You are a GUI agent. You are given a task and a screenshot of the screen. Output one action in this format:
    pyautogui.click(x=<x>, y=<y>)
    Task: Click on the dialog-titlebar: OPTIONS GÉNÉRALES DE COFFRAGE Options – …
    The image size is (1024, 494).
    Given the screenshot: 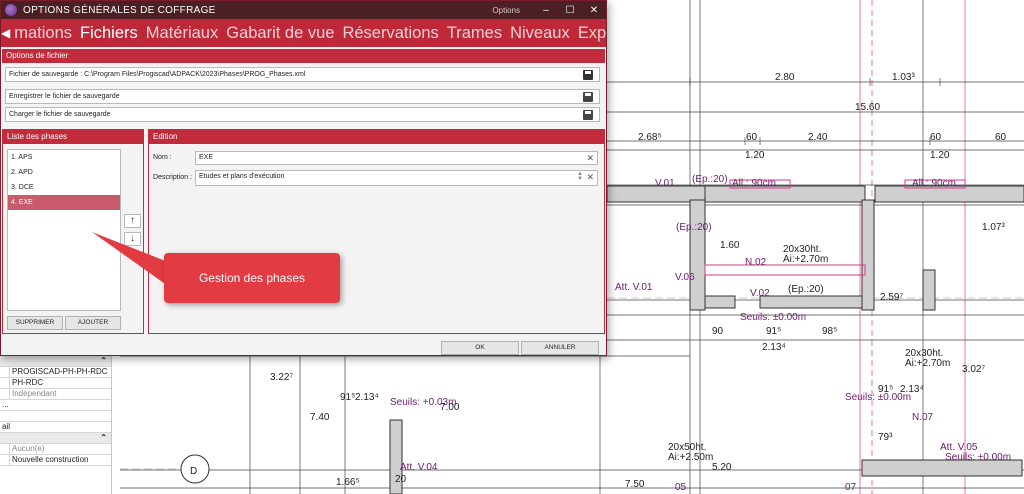 What is the action you would take?
    pyautogui.click(x=303, y=10)
    